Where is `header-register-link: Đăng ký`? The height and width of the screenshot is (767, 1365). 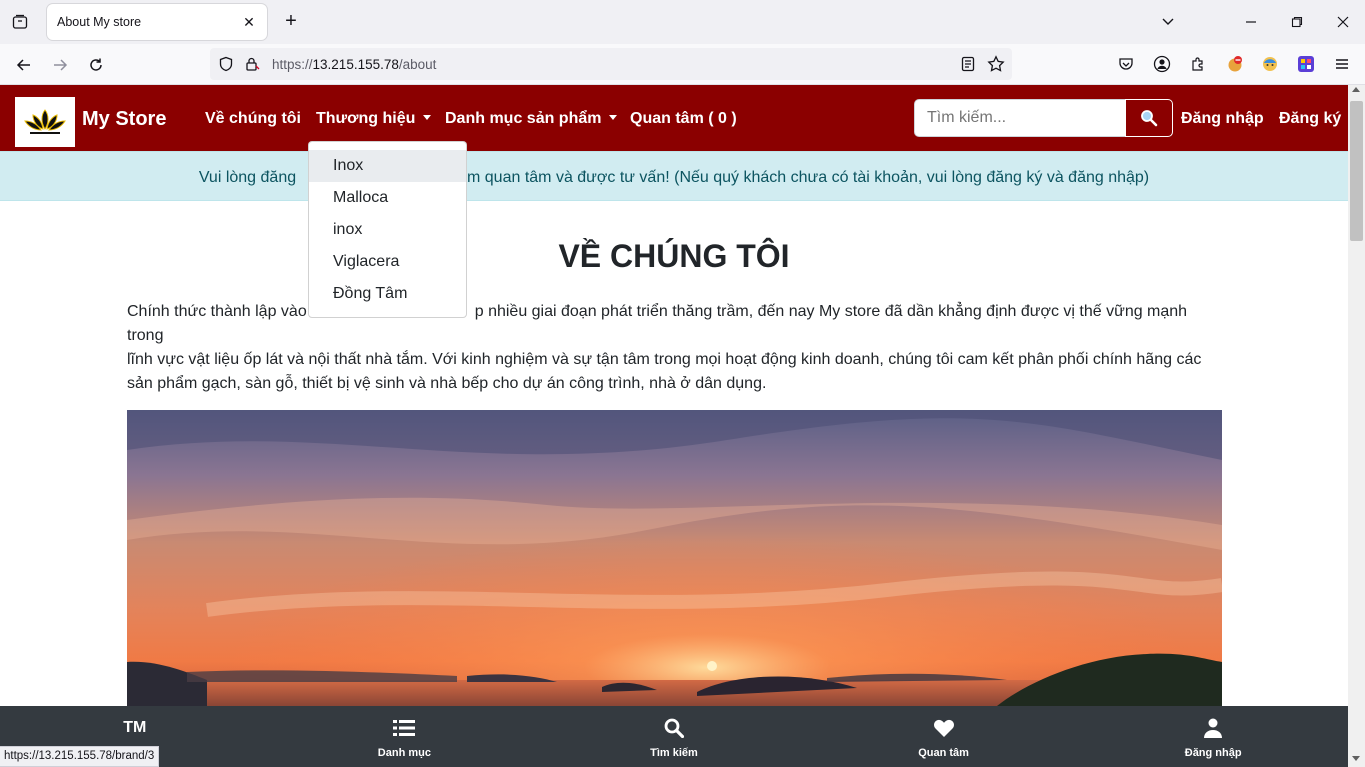 header-register-link: Đăng ký is located at coordinates (1310, 119).